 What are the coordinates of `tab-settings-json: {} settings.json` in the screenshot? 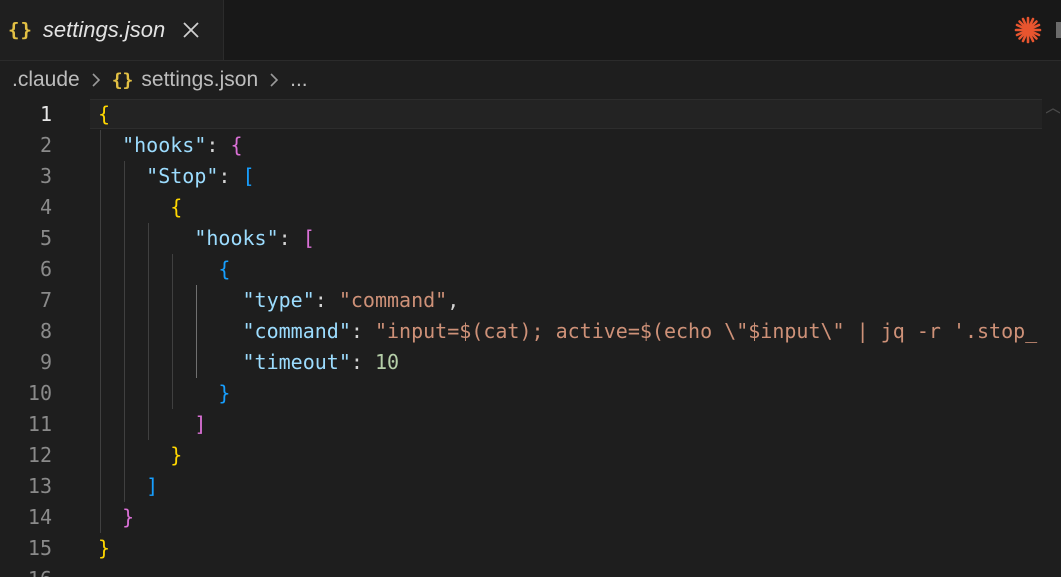 It's located at (112, 30).